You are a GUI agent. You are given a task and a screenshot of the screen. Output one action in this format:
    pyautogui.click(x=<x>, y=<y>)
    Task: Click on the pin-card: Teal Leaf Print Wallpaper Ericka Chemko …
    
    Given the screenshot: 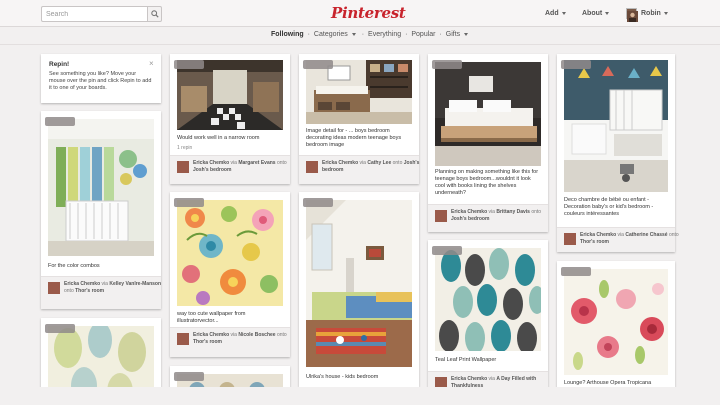 What is the action you would take?
    pyautogui.click(x=488, y=320)
    